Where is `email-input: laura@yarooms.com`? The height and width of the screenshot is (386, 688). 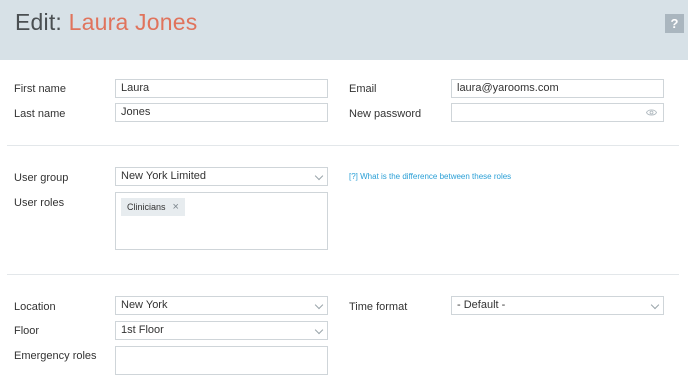 email-input: laura@yarooms.com is located at coordinates (557, 88).